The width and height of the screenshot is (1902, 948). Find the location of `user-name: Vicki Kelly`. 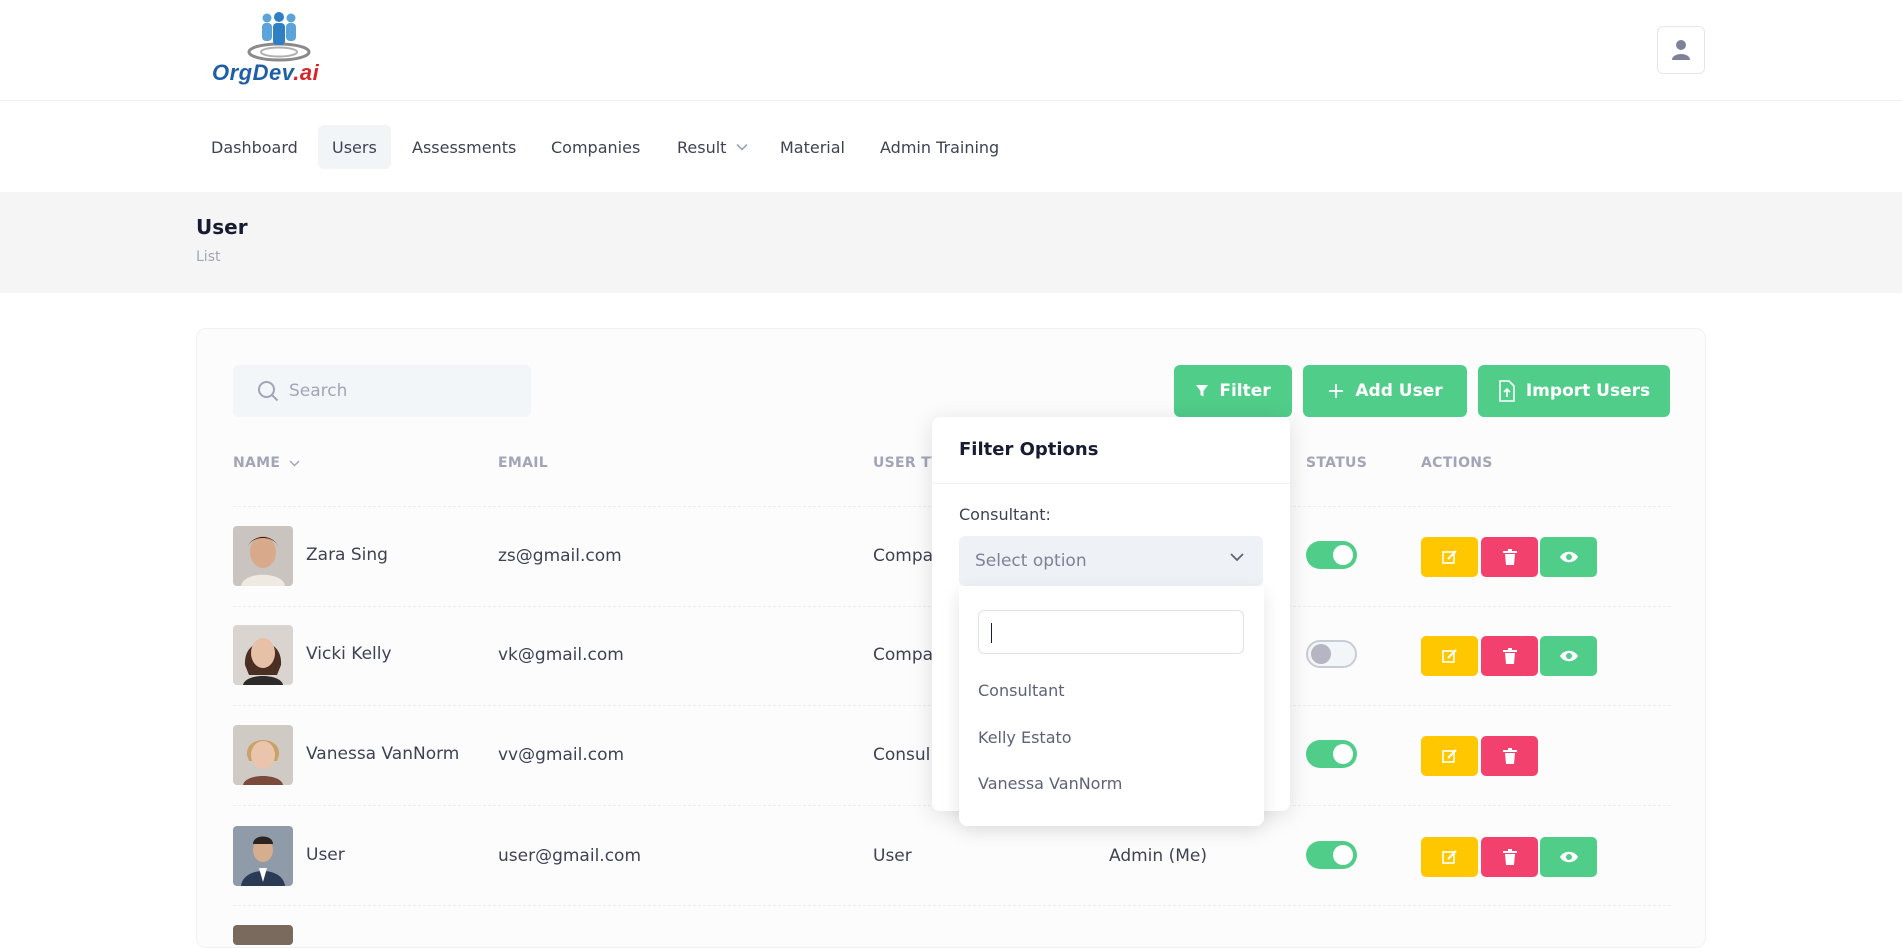

user-name: Vicki Kelly is located at coordinates (349, 654).